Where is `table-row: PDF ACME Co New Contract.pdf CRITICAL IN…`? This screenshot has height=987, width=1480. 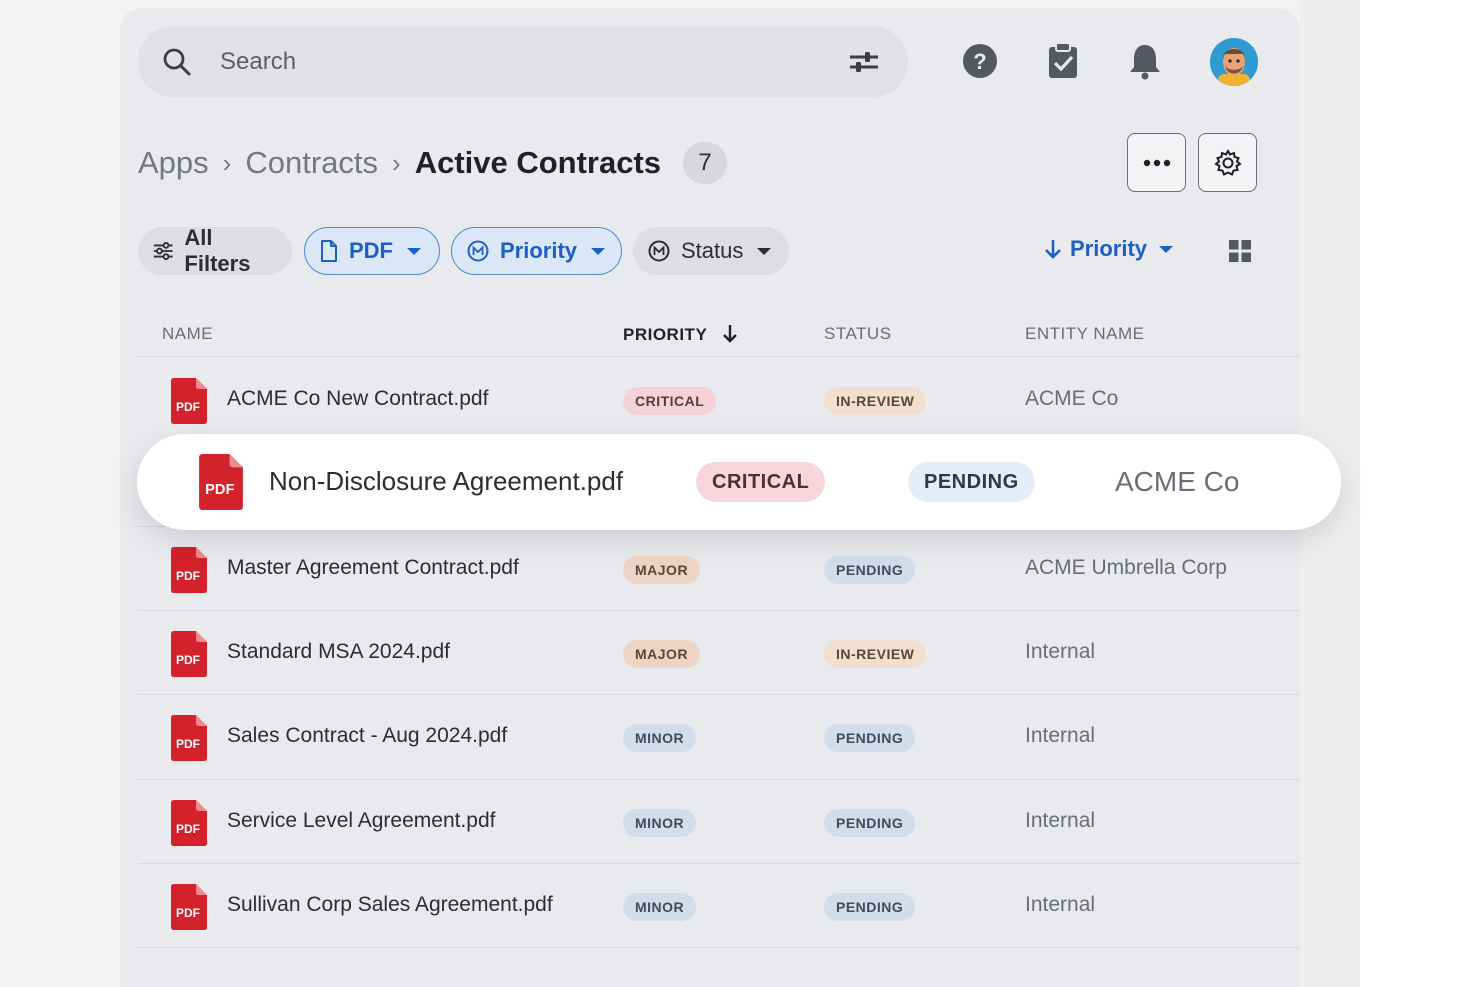
table-row: PDF ACME Co New Contract.pdf CRITICAL IN… is located at coordinates (719, 400).